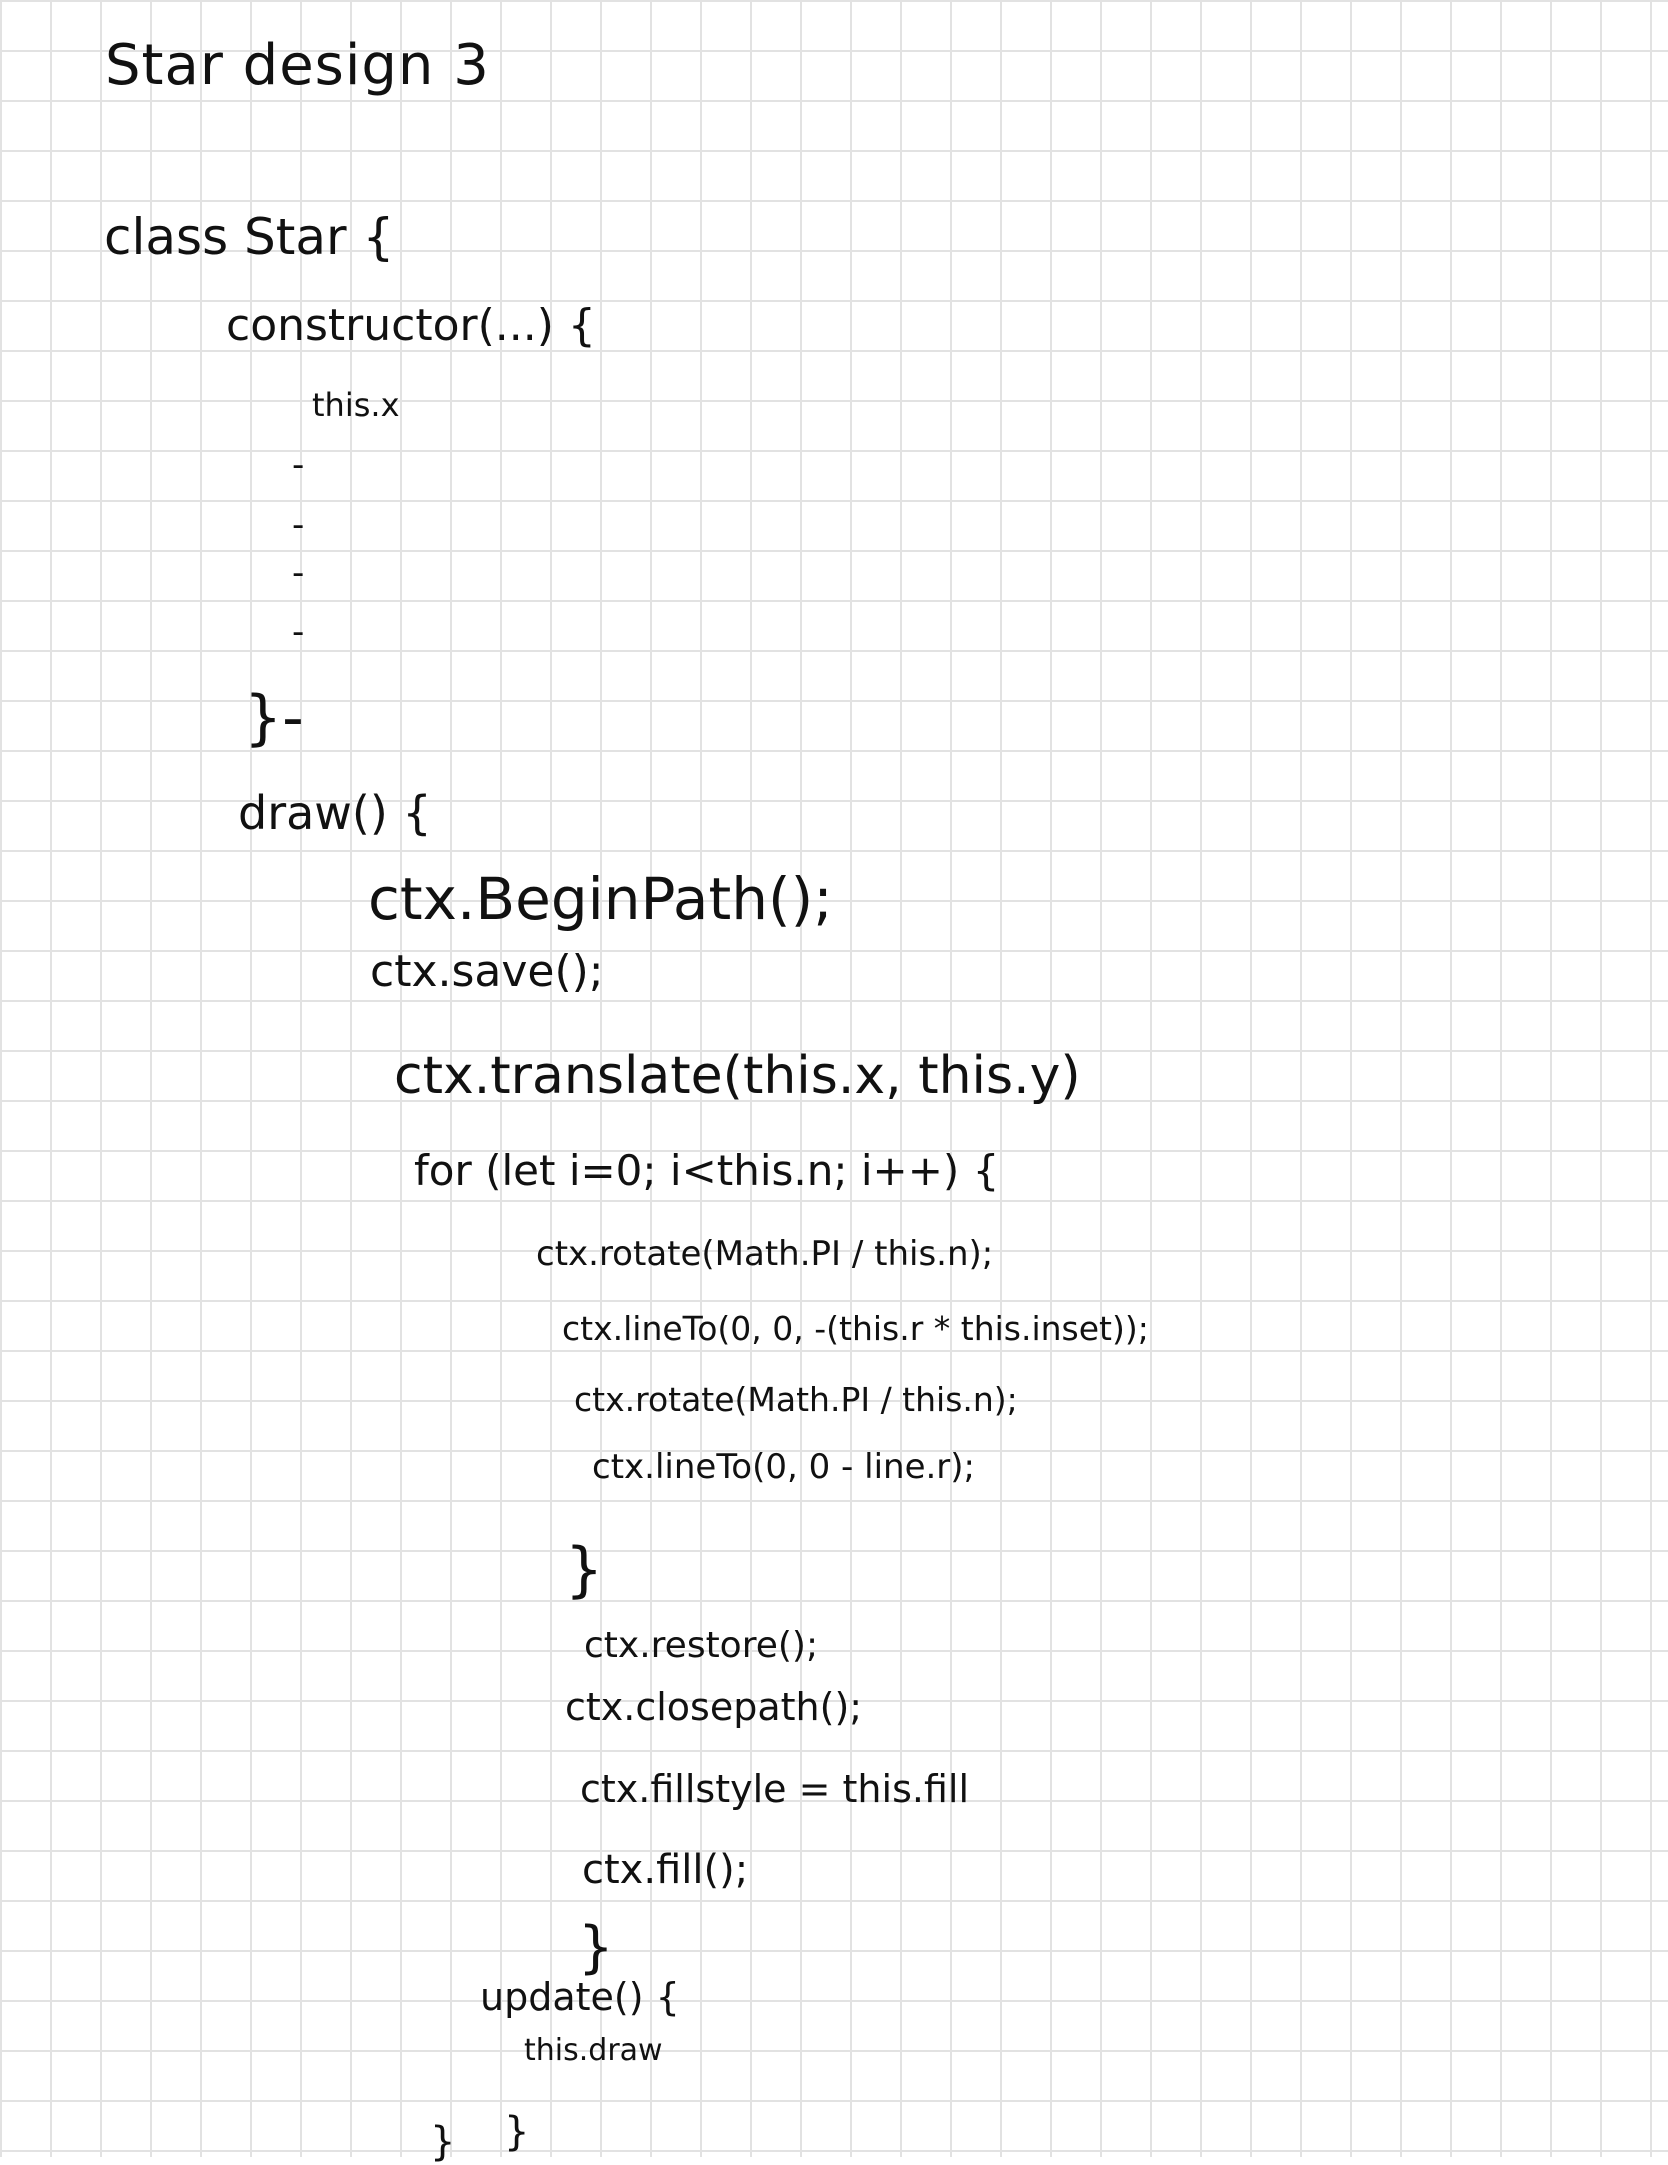 This screenshot has height=2165, width=1668. What do you see at coordinates (356, 405) in the screenshot?
I see `this-x-line: this.x` at bounding box center [356, 405].